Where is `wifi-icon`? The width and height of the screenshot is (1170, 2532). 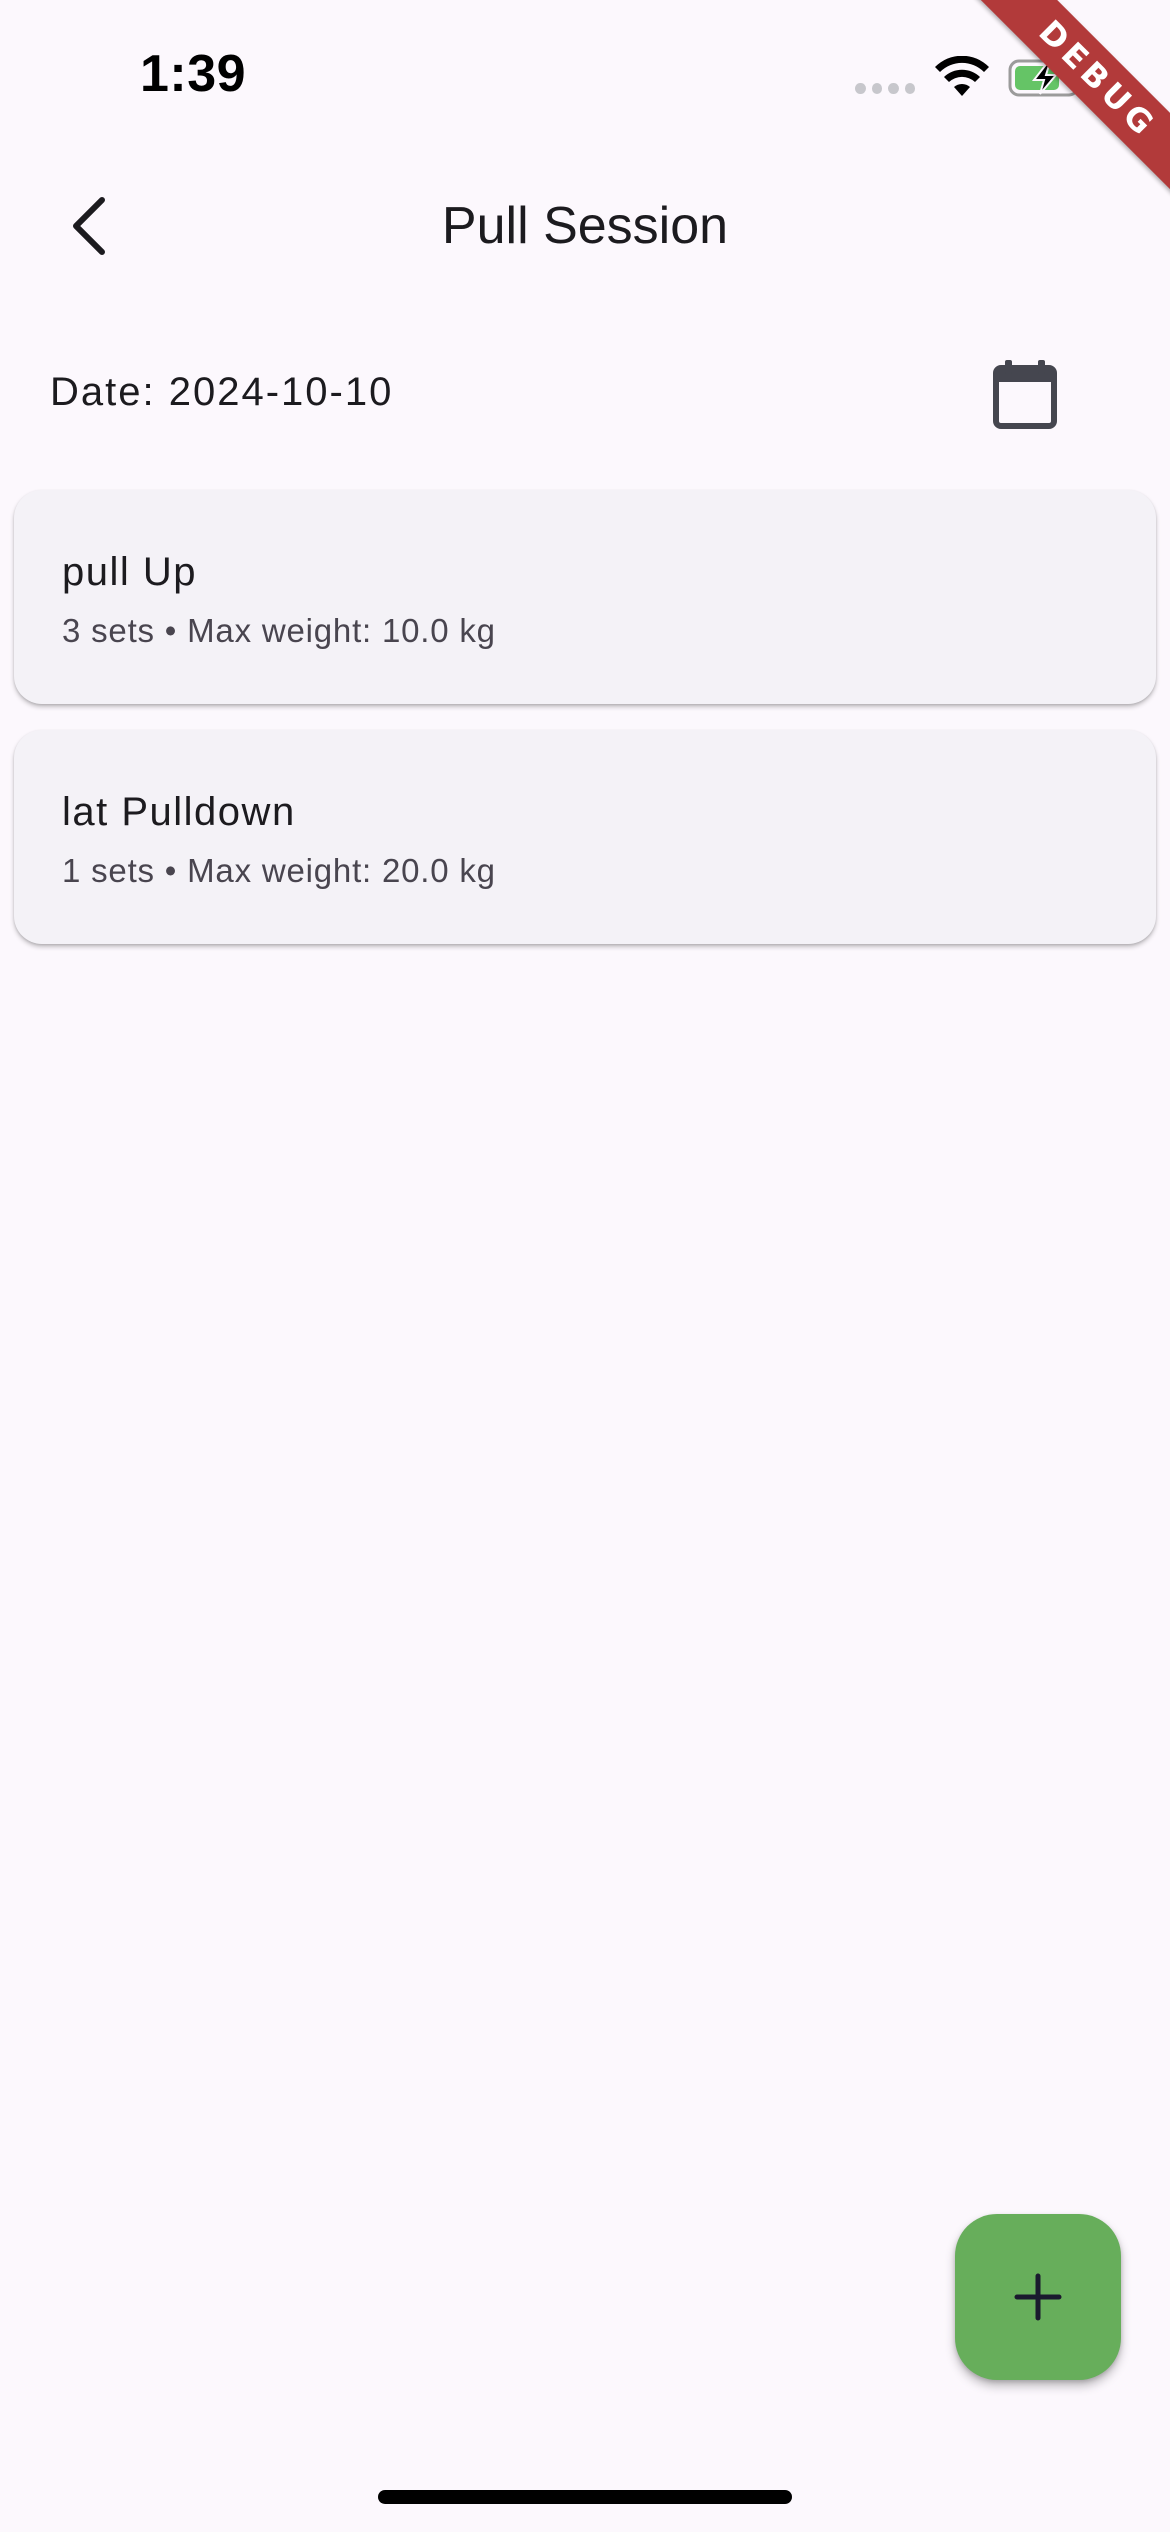
wifi-icon is located at coordinates (962, 76).